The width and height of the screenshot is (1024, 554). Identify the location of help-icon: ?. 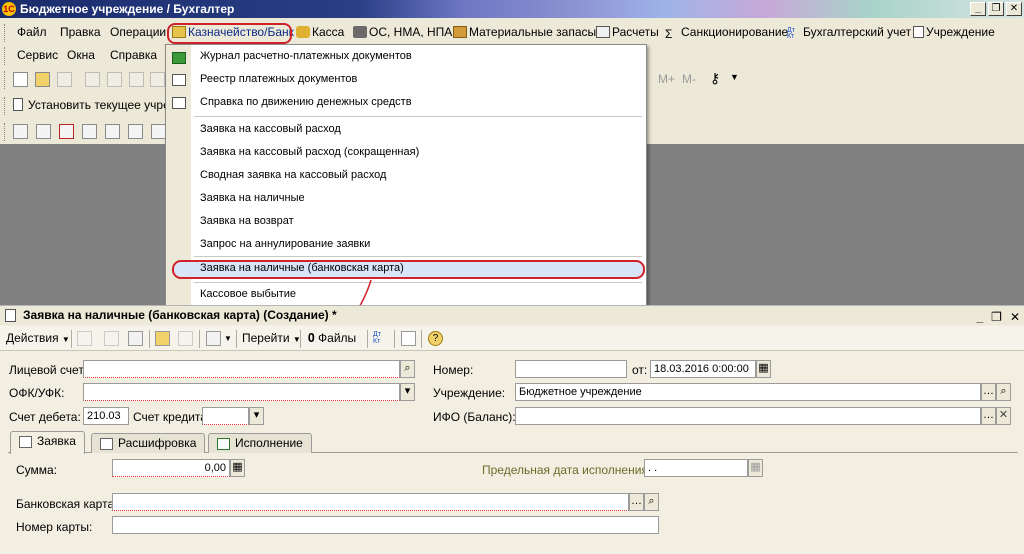
(435, 338).